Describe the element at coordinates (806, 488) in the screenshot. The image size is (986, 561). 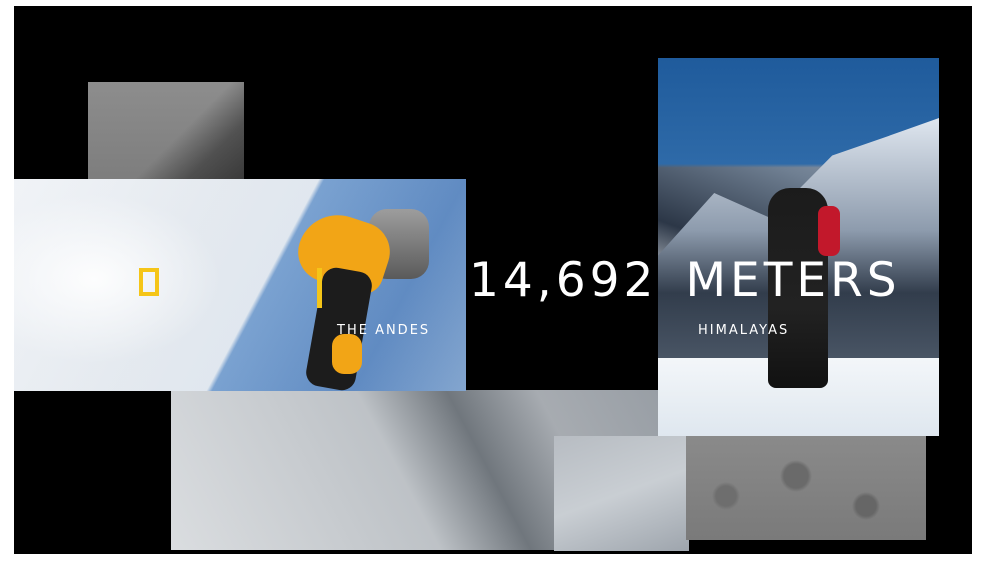
I see `snow-footprints-photo` at that location.